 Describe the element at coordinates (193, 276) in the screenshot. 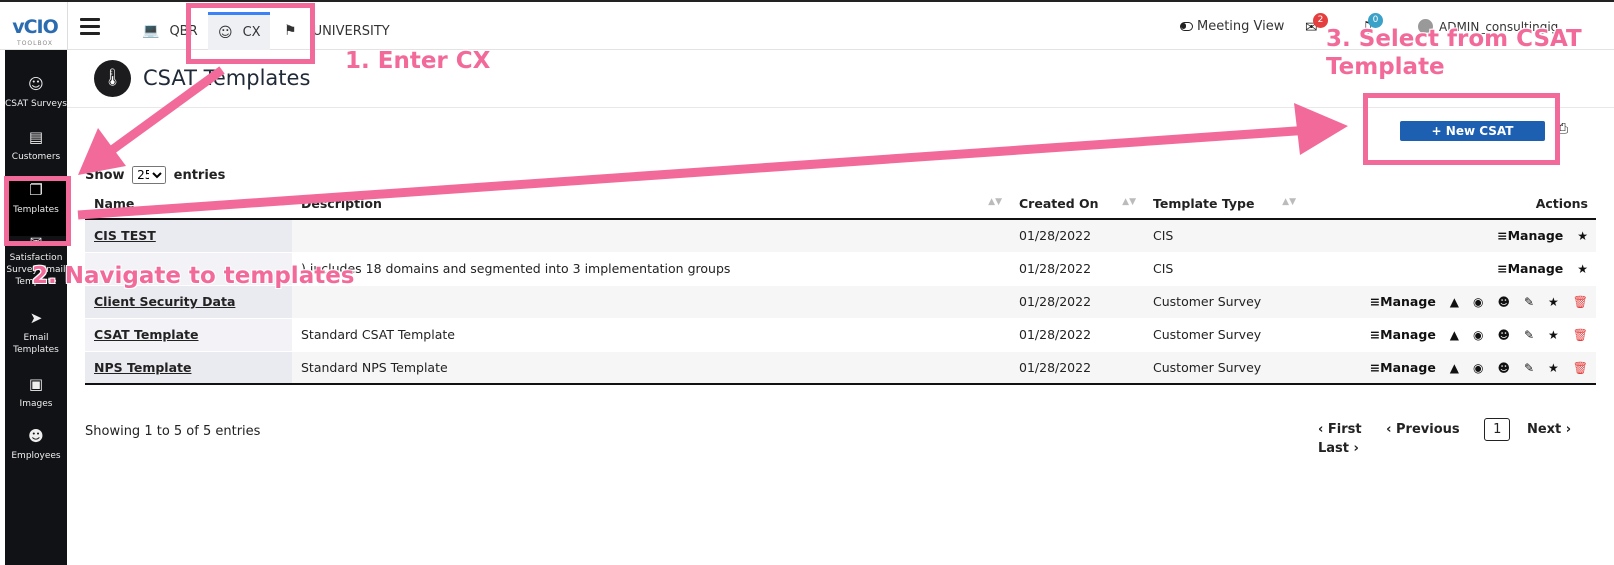

I see `annotation-step-2: 2. Navigate to templates` at that location.